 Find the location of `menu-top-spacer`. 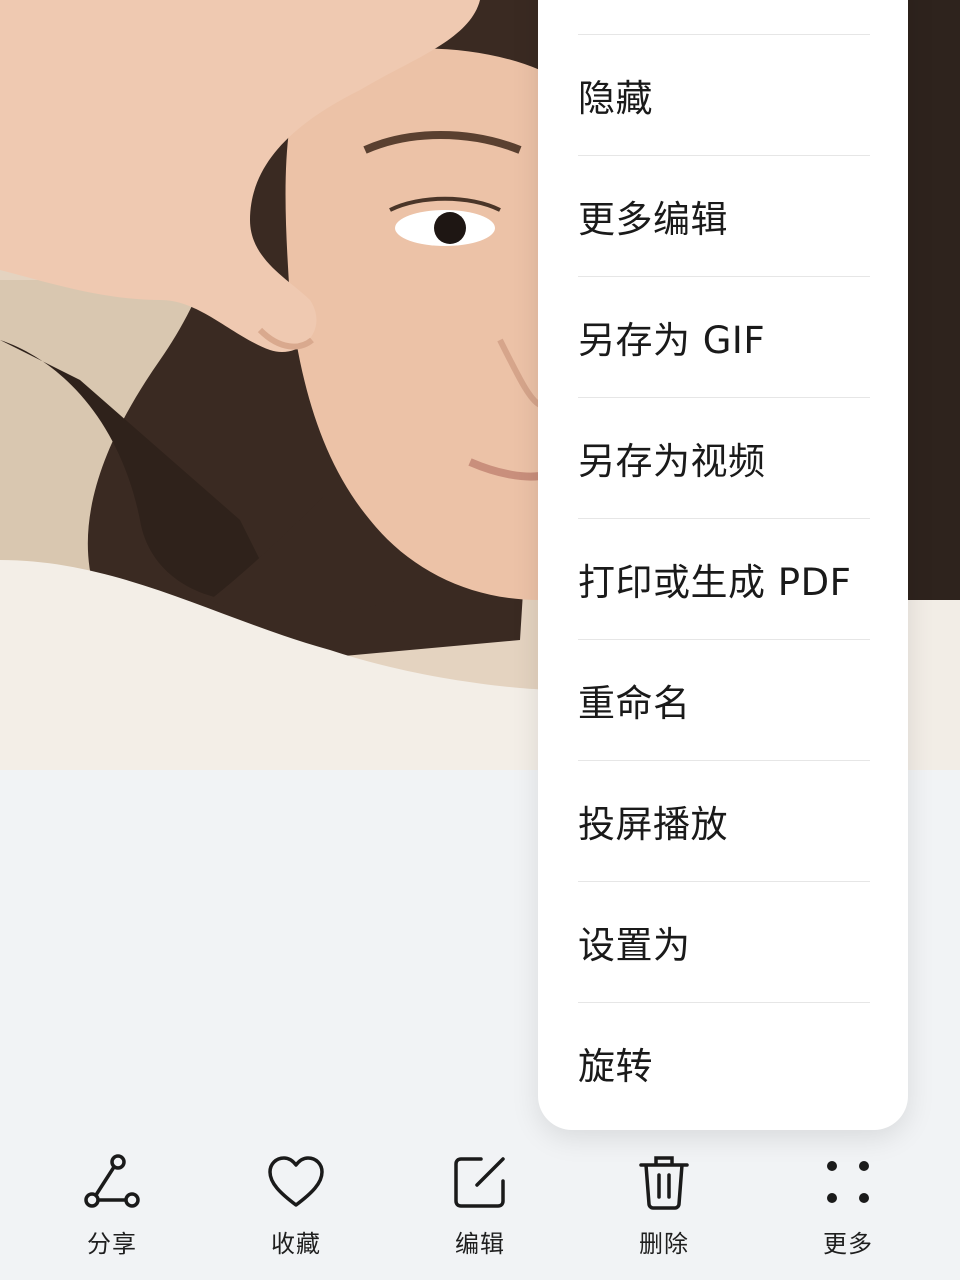

menu-top-spacer is located at coordinates (724, 17).